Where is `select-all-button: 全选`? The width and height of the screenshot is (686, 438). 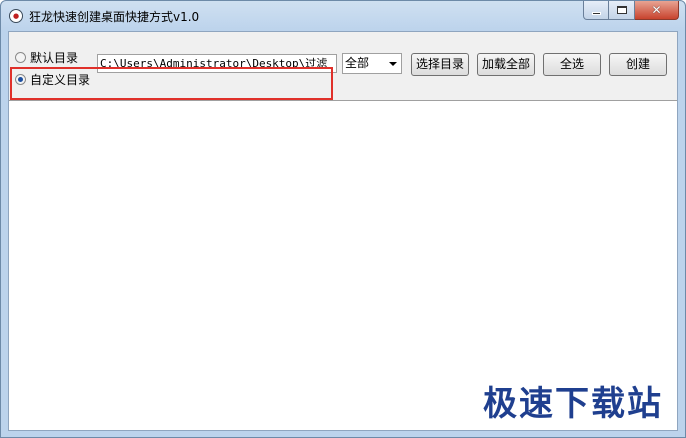 select-all-button: 全选 is located at coordinates (572, 64).